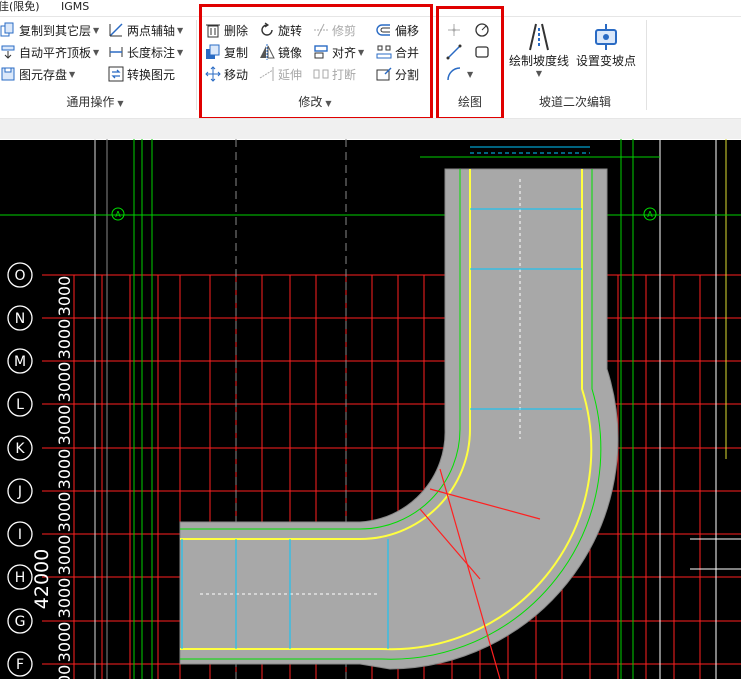 The width and height of the screenshot is (741, 683). What do you see at coordinates (213, 31) in the screenshot?
I see `delete-icon` at bounding box center [213, 31].